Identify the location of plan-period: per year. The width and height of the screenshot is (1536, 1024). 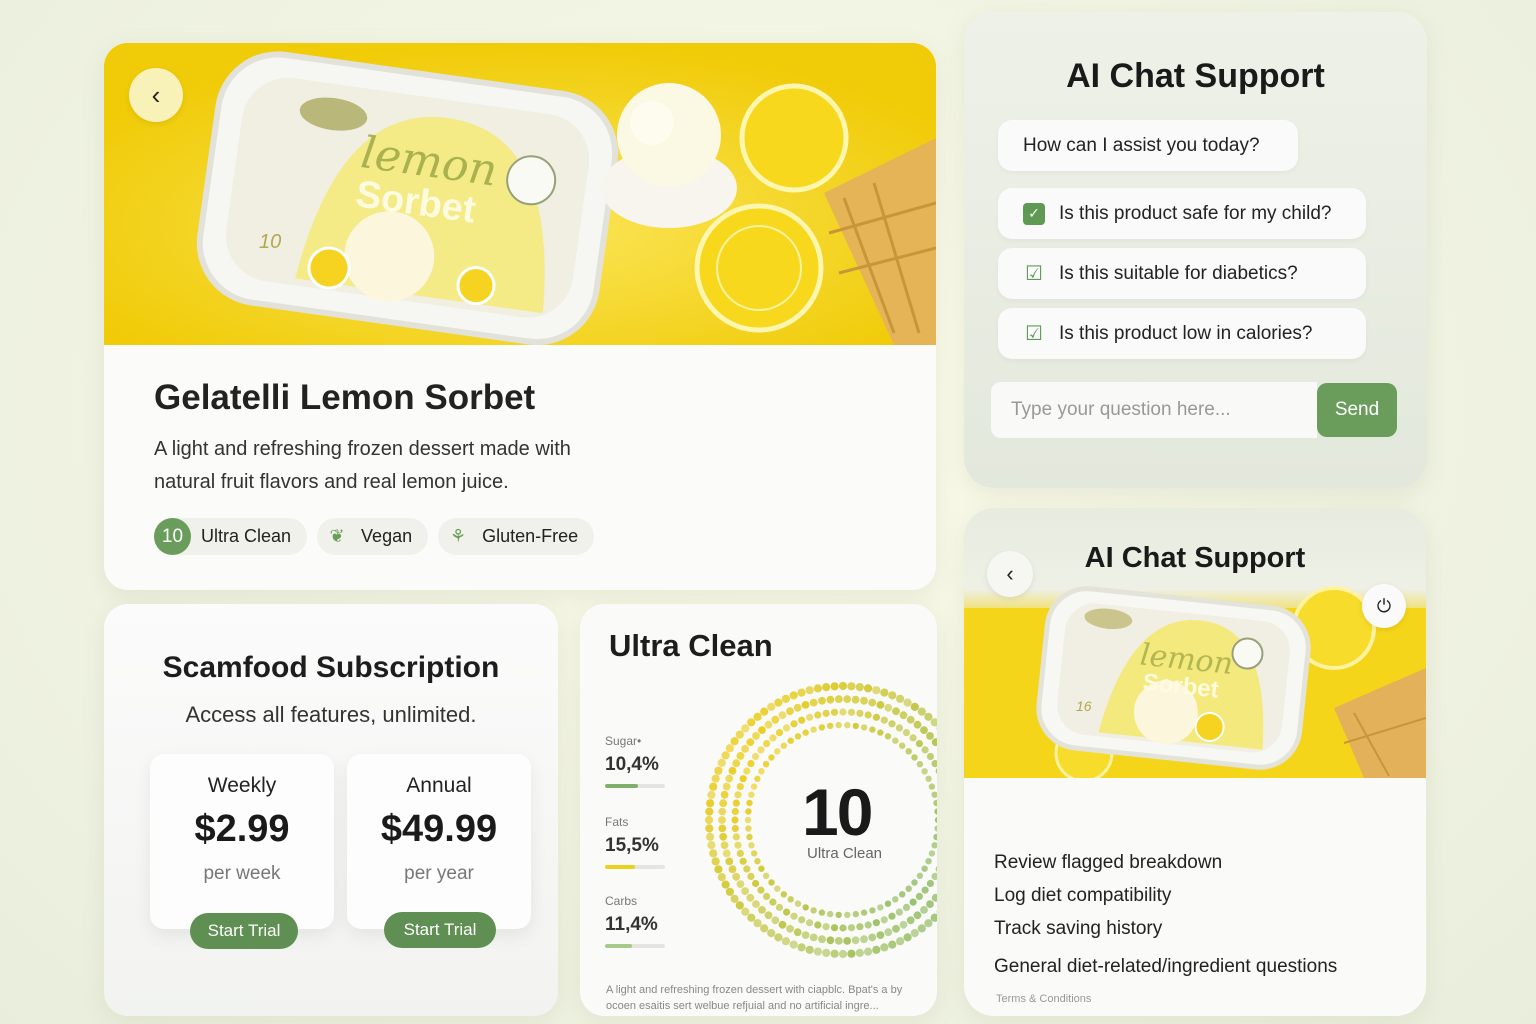
(439, 874).